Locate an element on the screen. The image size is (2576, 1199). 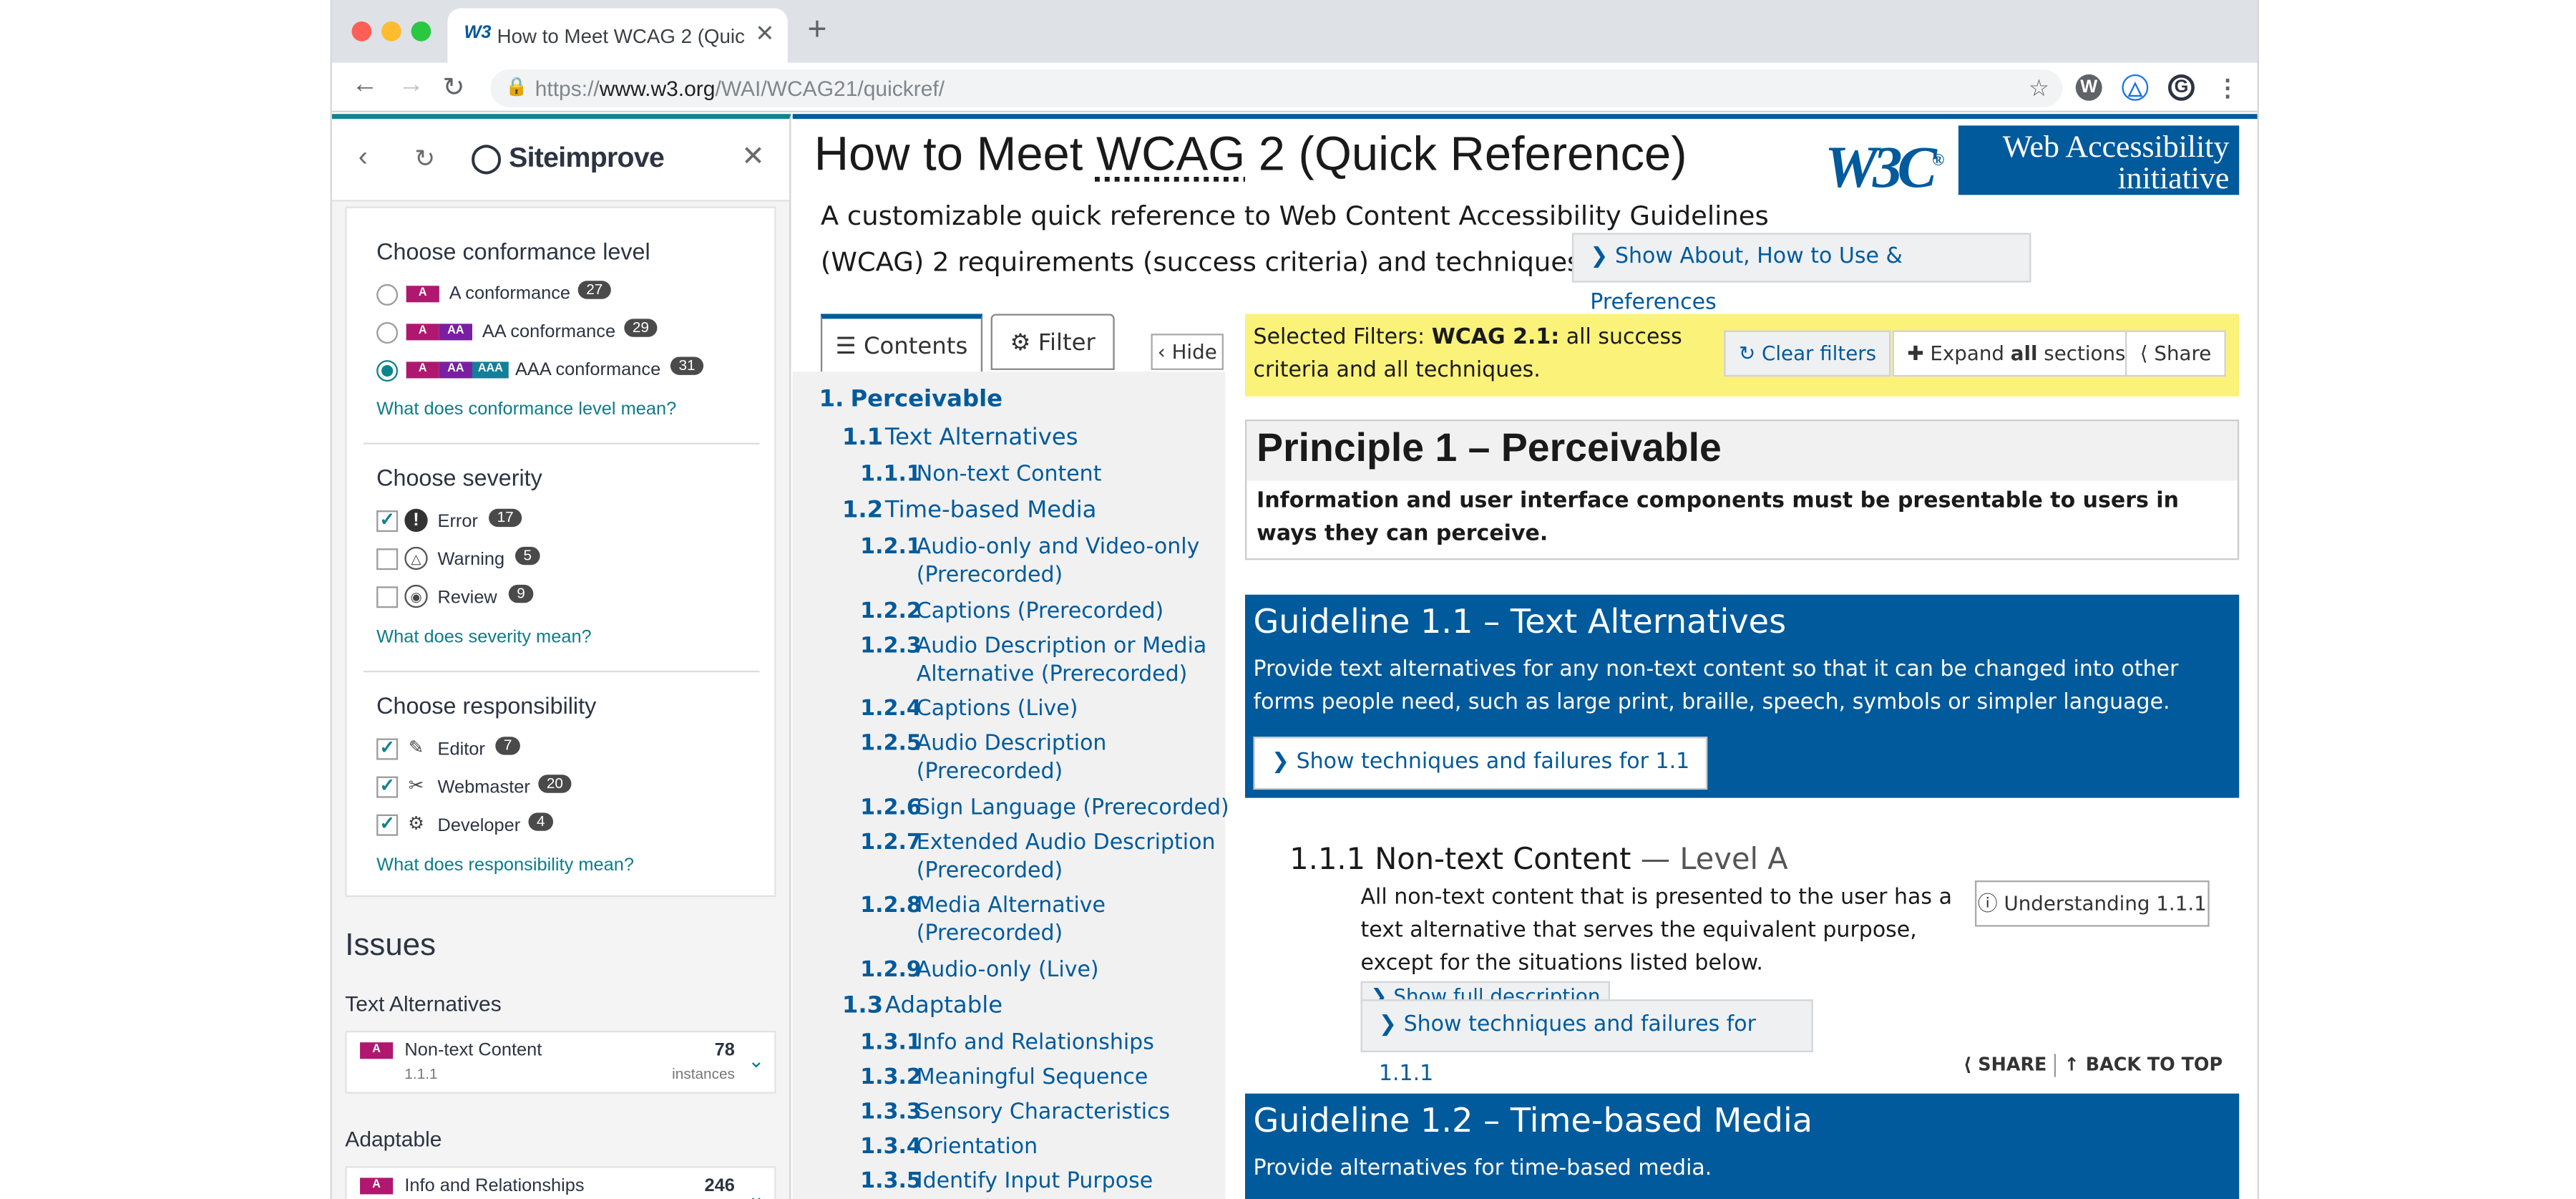
issue-count: 78 is located at coordinates (724, 1050).